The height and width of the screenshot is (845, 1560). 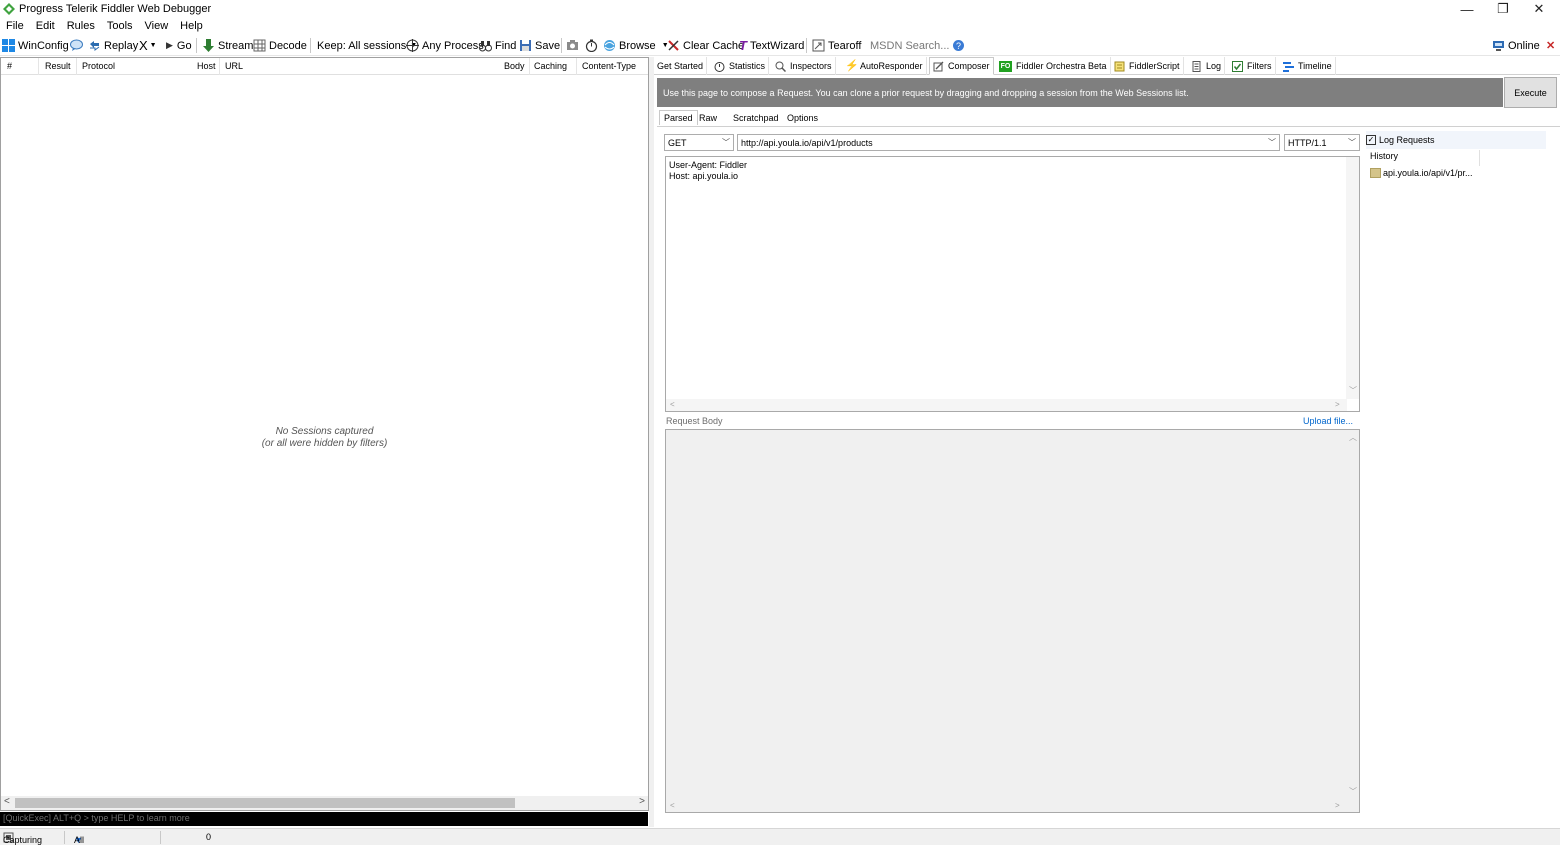 What do you see at coordinates (160, 837) in the screenshot?
I see `status-divider` at bounding box center [160, 837].